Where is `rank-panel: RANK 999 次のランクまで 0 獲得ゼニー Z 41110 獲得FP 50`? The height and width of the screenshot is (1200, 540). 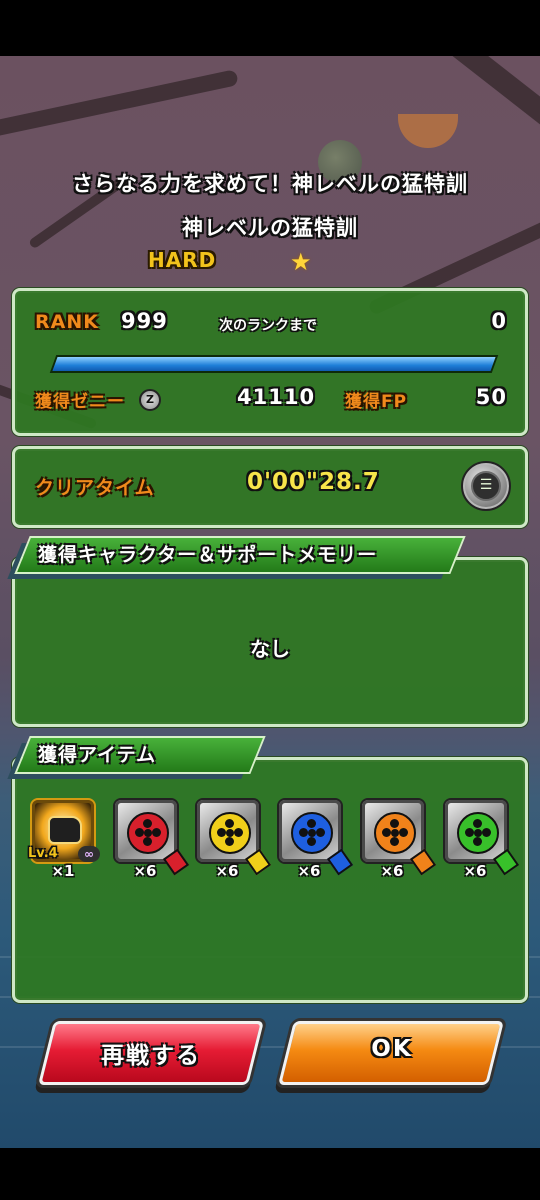 rank-panel: RANK 999 次のランクまで 0 獲得ゼニー Z 41110 獲得FP 50 is located at coordinates (270, 362).